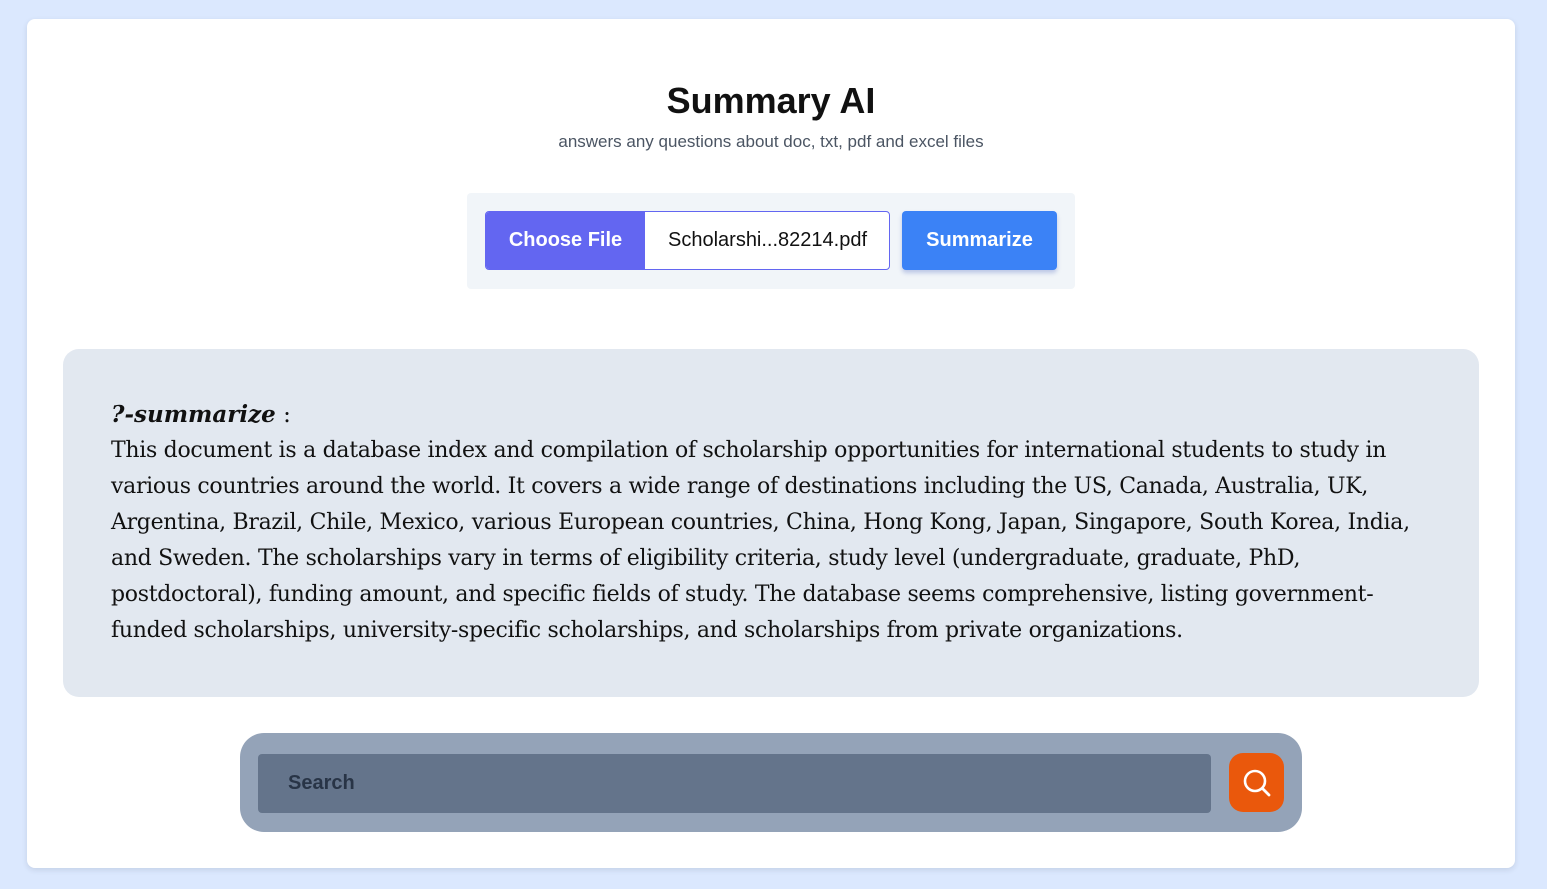 The height and width of the screenshot is (889, 1547). I want to click on search-icon, so click(1256, 782).